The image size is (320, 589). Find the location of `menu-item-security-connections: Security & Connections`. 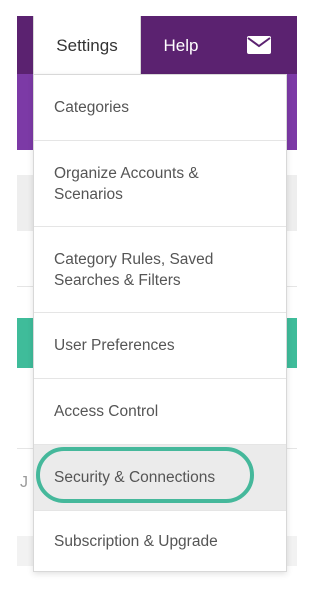

menu-item-security-connections: Security & Connections is located at coordinates (160, 478).